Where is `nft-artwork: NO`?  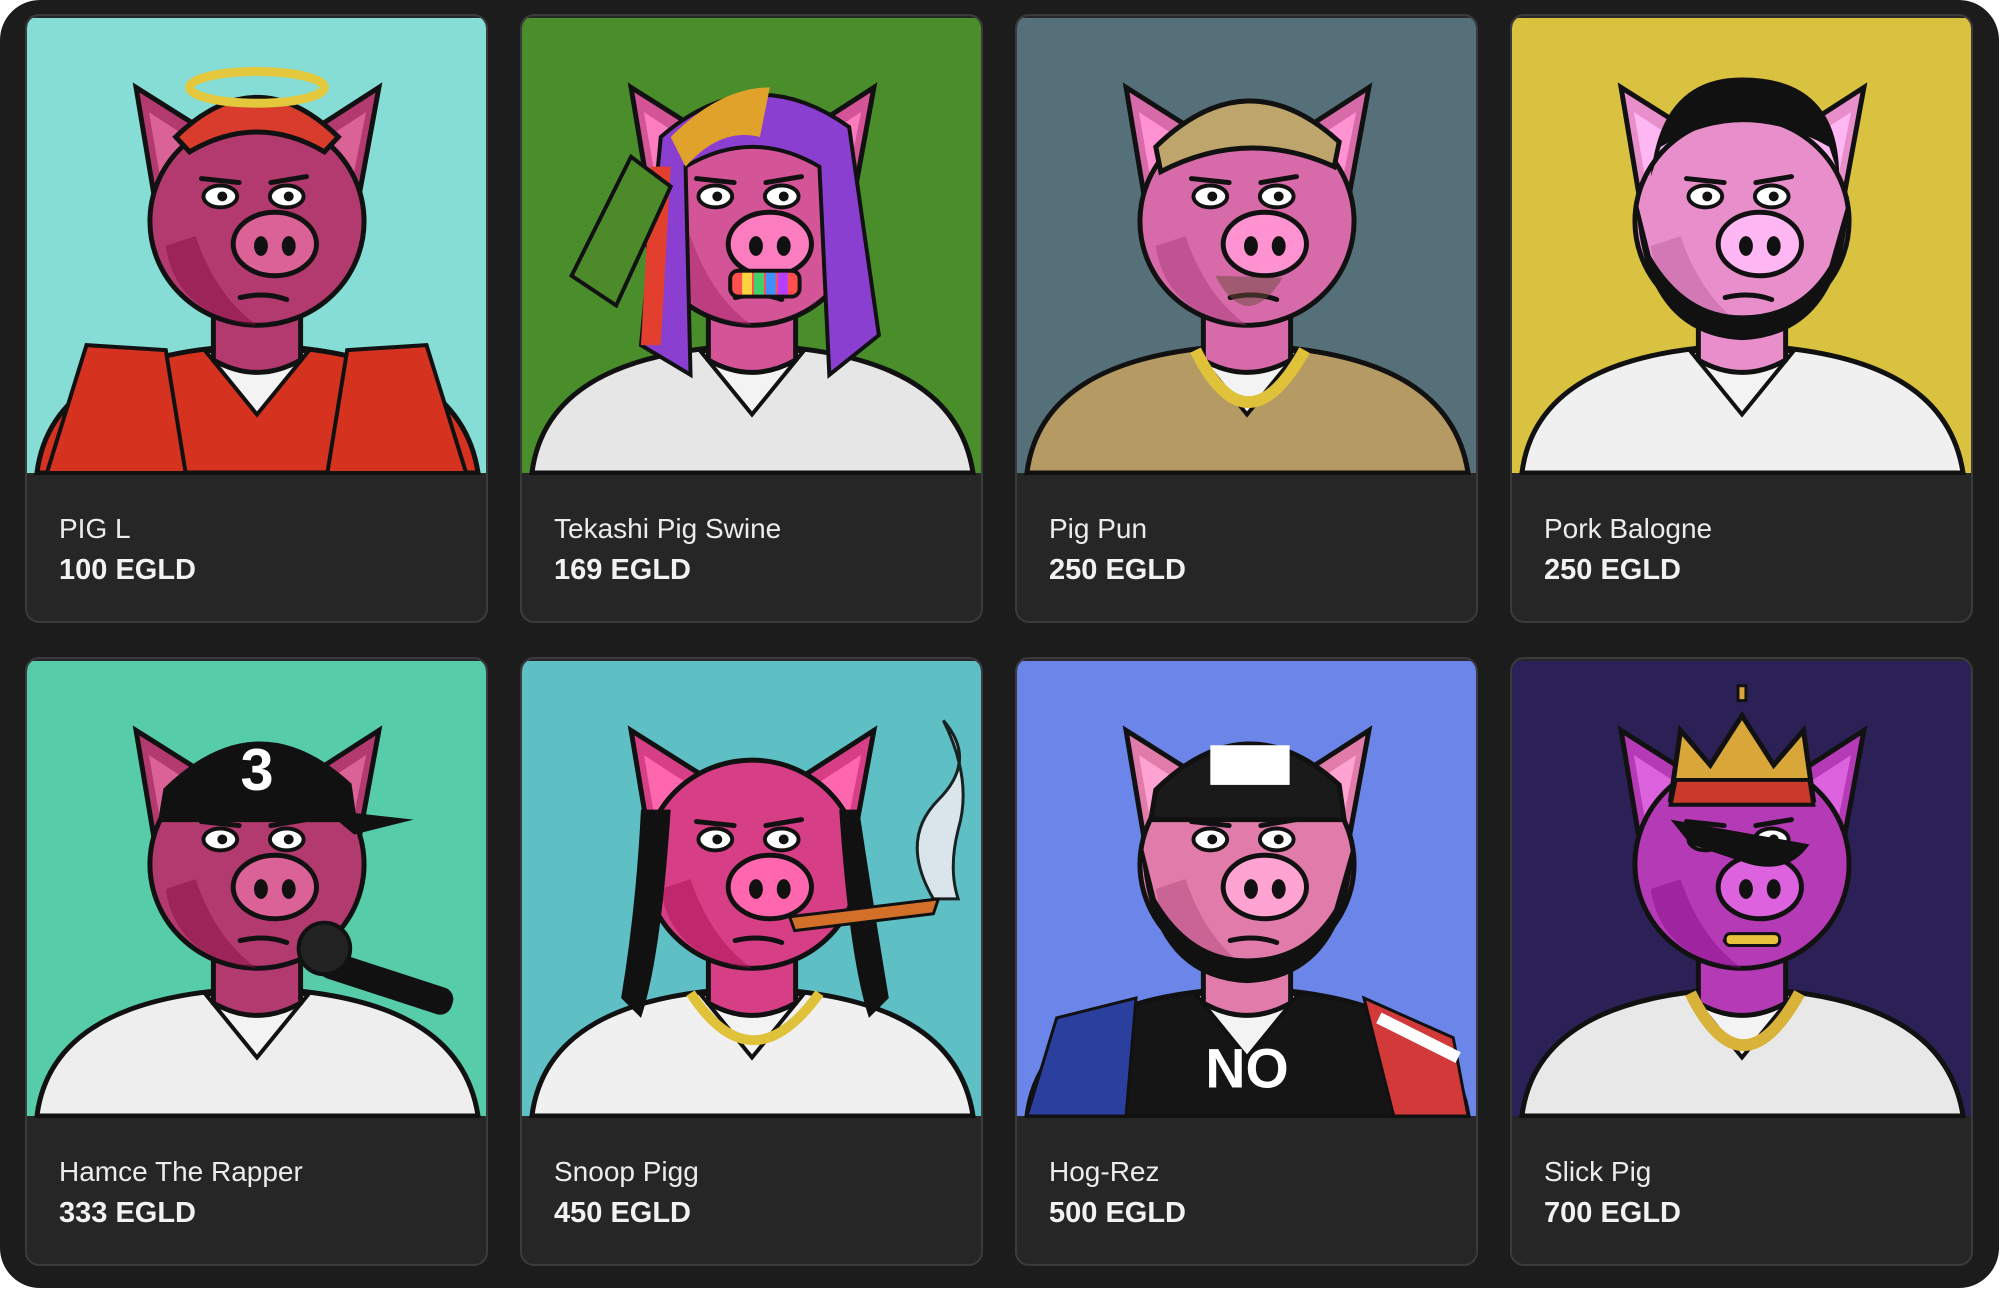 nft-artwork: NO is located at coordinates (1246, 888).